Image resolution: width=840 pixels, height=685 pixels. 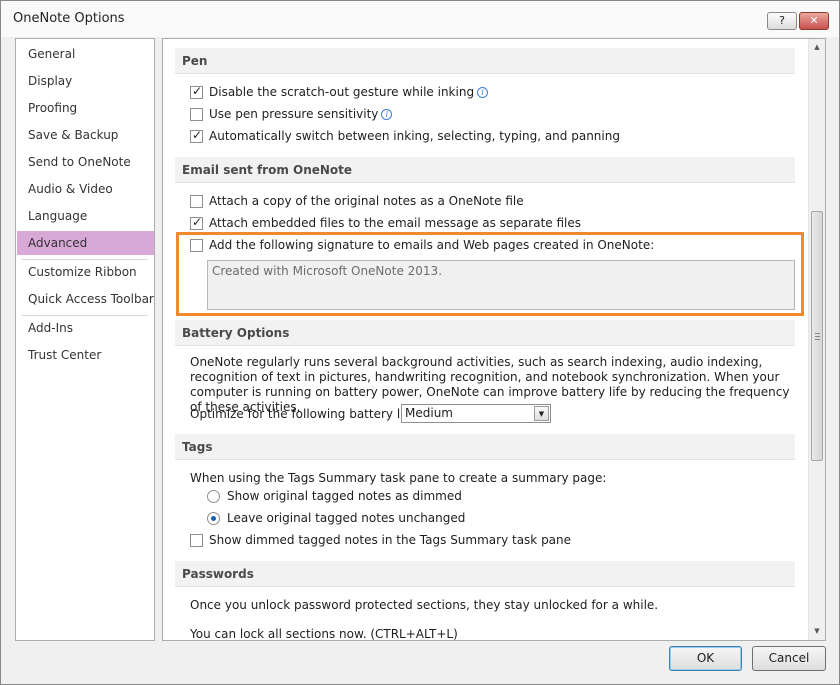 What do you see at coordinates (305, 414) in the screenshot?
I see `battery-optimize-label: Optimize for the following battery life:` at bounding box center [305, 414].